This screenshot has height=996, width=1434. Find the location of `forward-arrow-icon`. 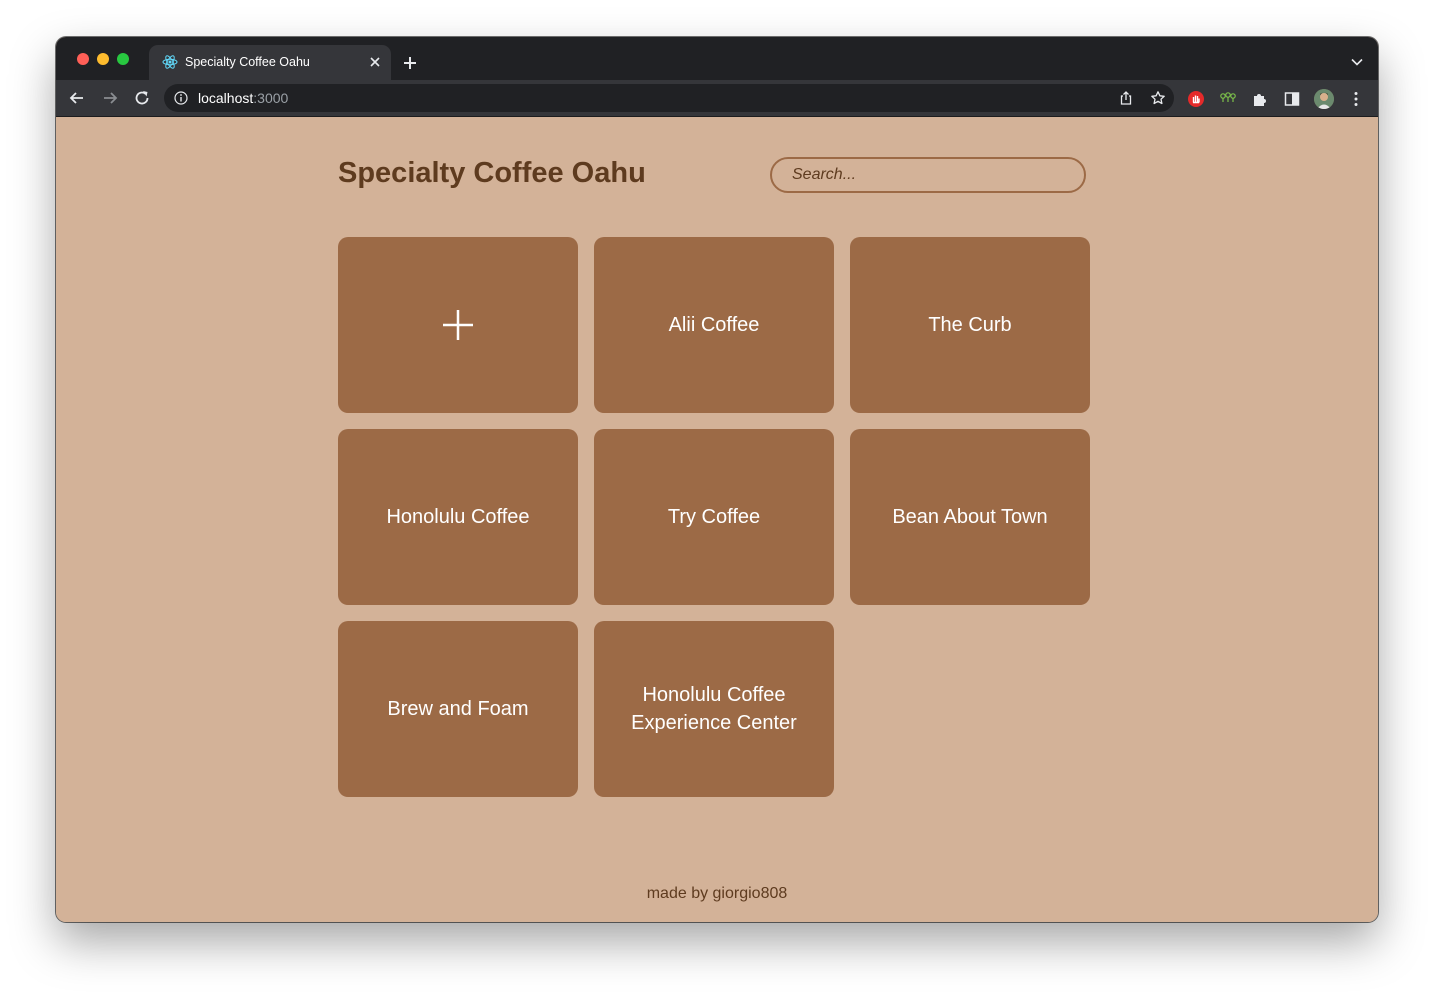

forward-arrow-icon is located at coordinates (110, 98).